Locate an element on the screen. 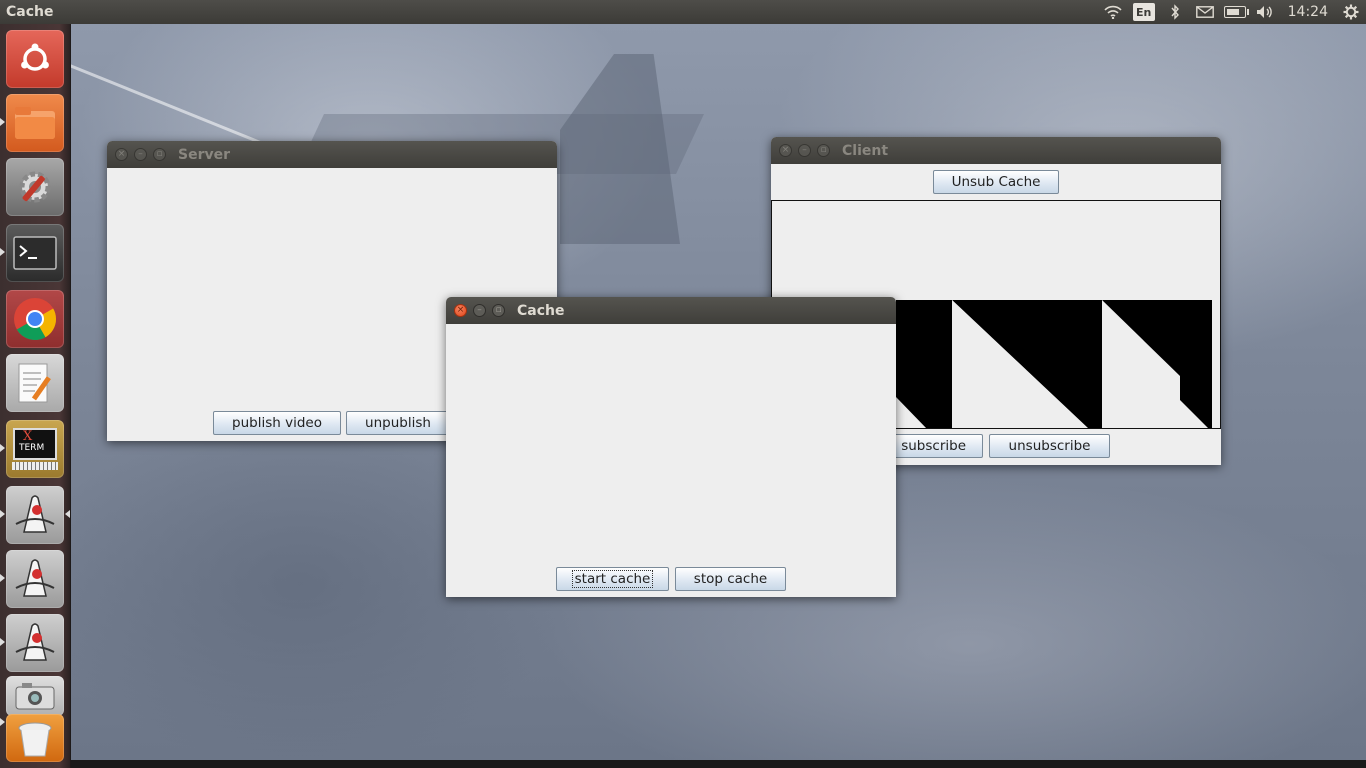  unsub-cache-button: Unsub Cache is located at coordinates (996, 182).